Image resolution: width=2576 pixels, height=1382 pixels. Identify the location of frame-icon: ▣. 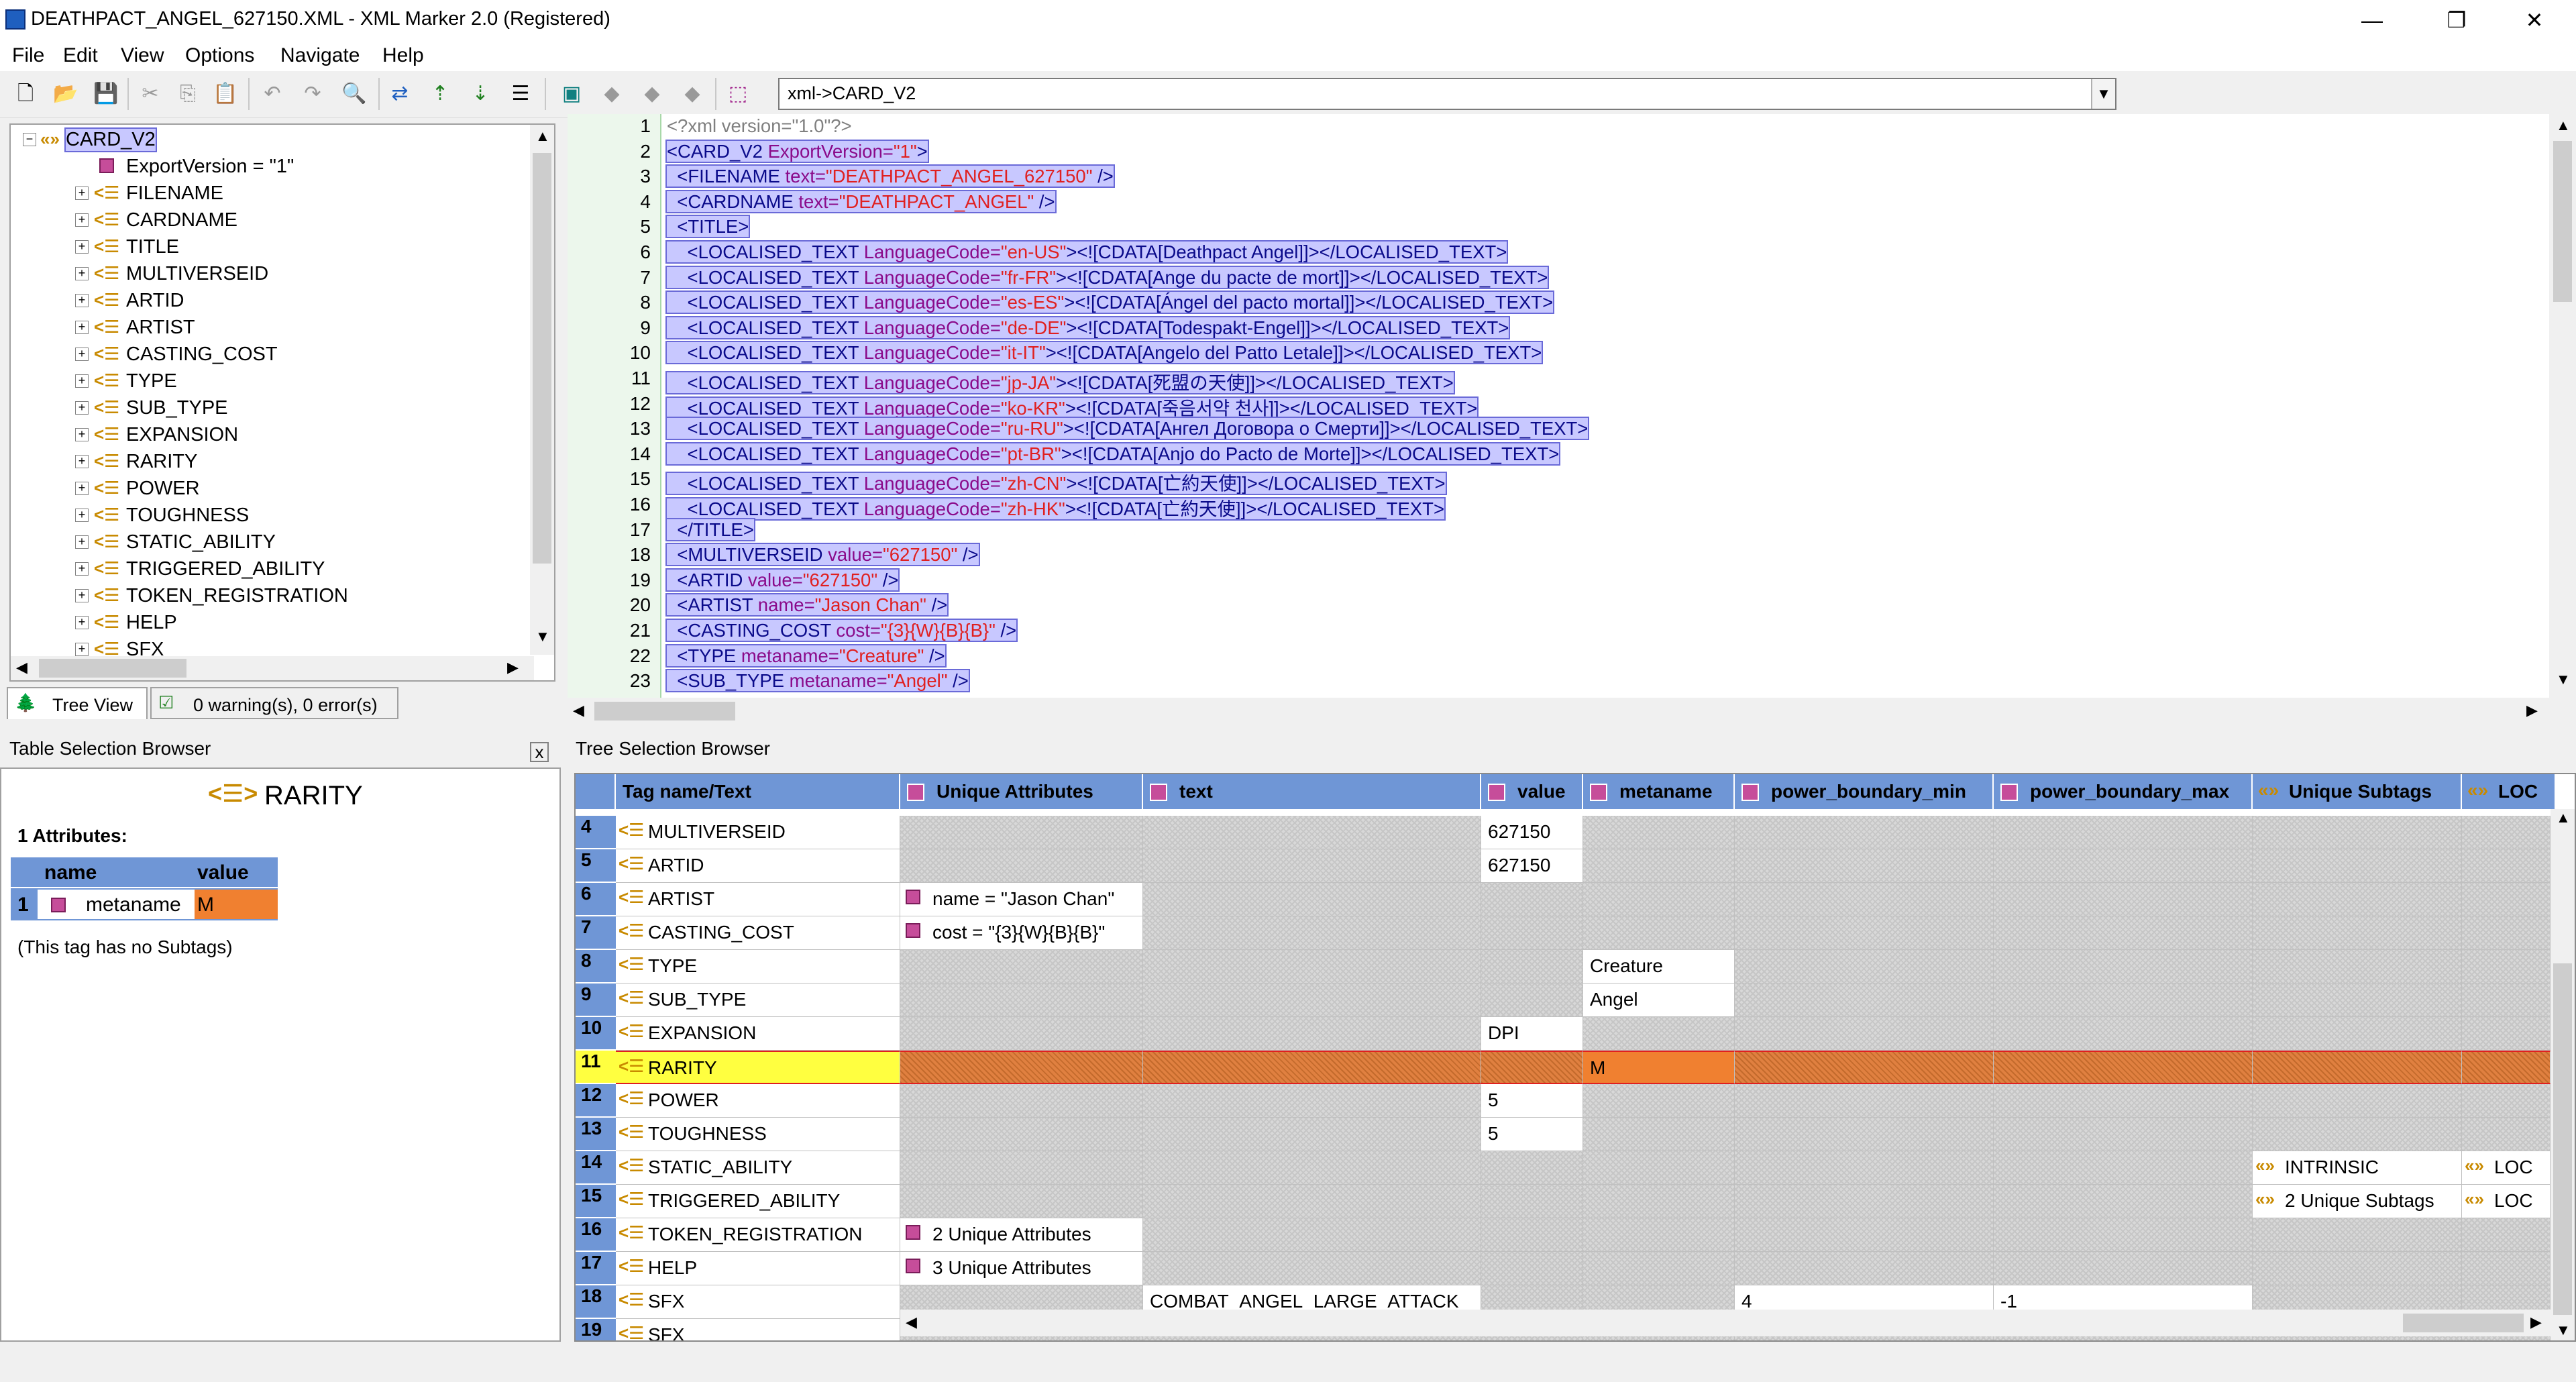
(571, 94).